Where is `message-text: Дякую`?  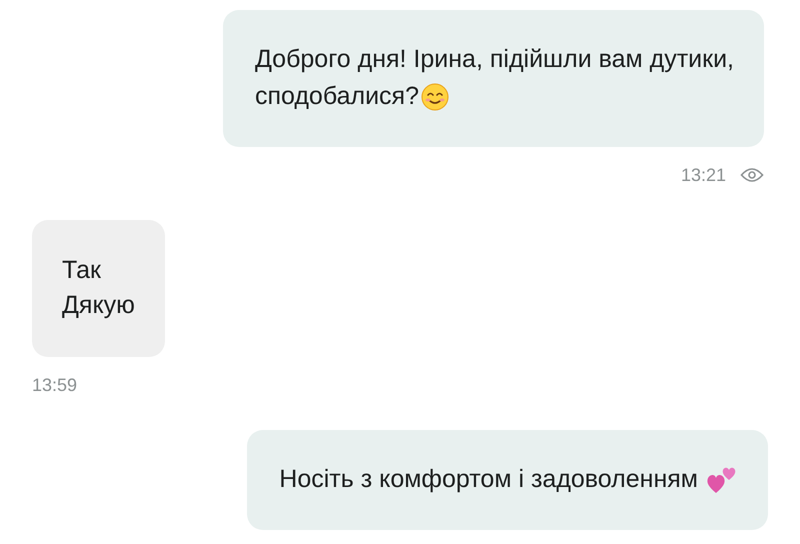 message-text: Дякую is located at coordinates (98, 305).